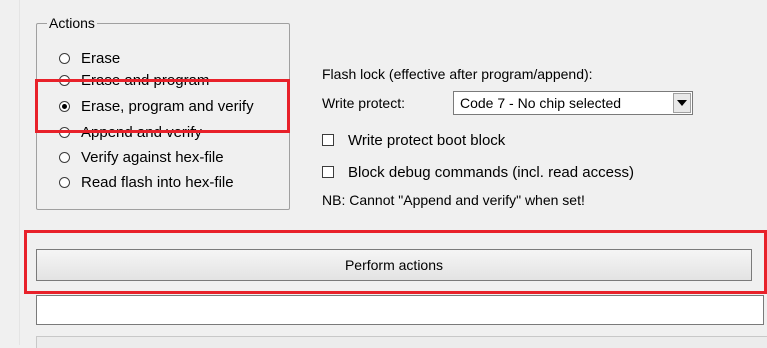  What do you see at coordinates (363, 103) in the screenshot?
I see `write-protect-label: Write protect:` at bounding box center [363, 103].